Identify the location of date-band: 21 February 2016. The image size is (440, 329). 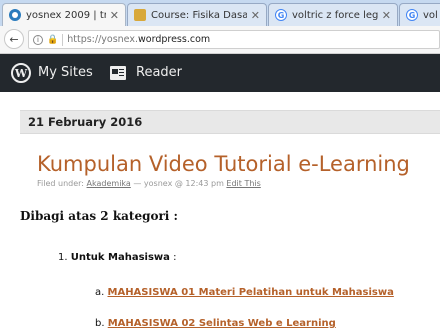
(230, 122).